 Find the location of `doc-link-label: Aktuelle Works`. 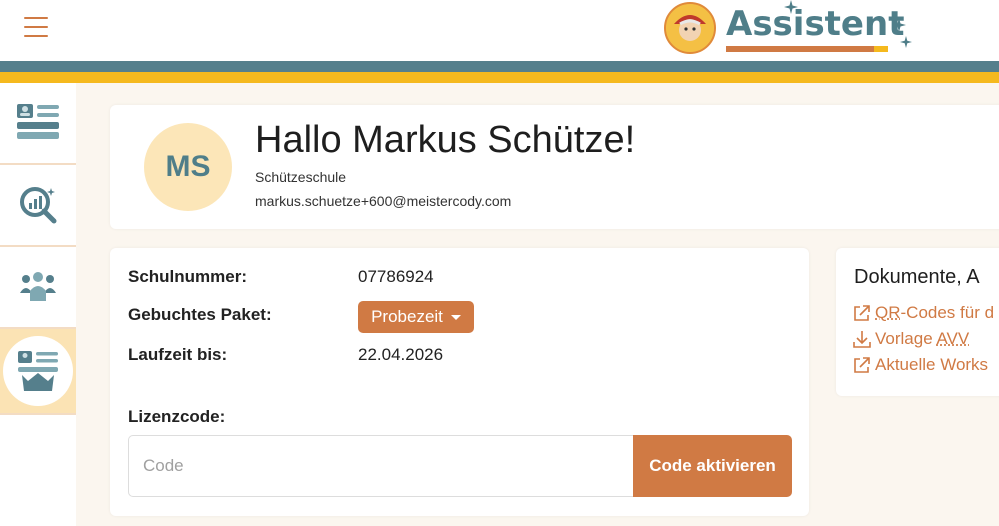

doc-link-label: Aktuelle Works is located at coordinates (932, 364).